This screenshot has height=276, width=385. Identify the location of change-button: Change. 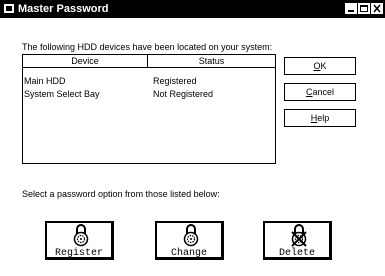
(189, 240).